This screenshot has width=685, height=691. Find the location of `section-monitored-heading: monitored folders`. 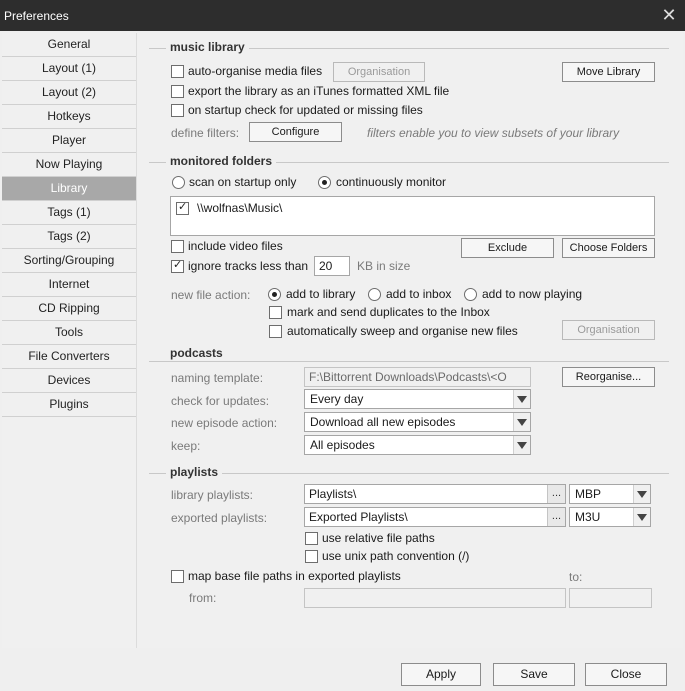

section-monitored-heading: monitored folders is located at coordinates (221, 161).